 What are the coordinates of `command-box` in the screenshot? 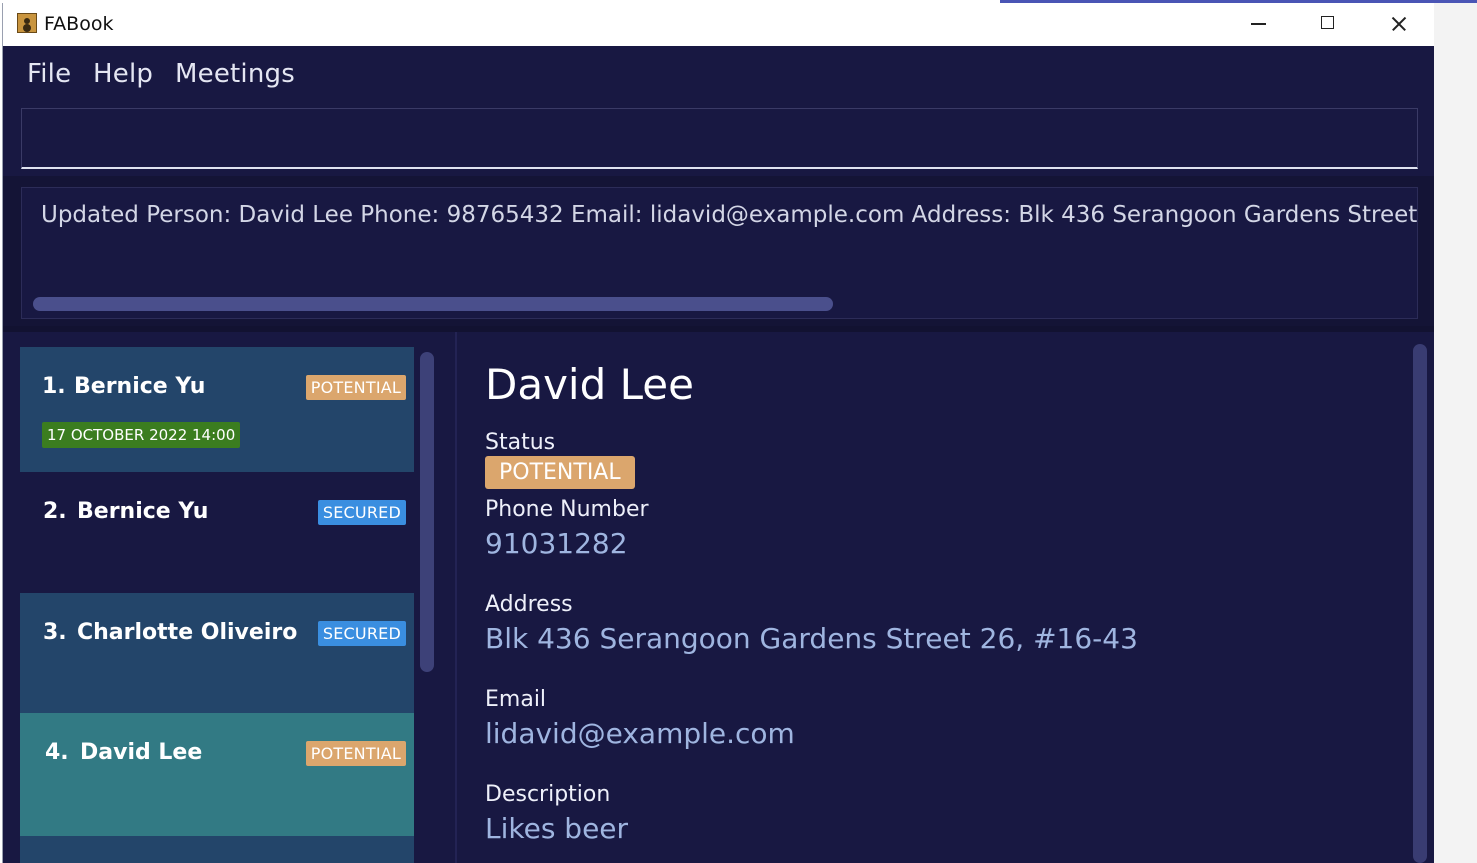 It's located at (719, 138).